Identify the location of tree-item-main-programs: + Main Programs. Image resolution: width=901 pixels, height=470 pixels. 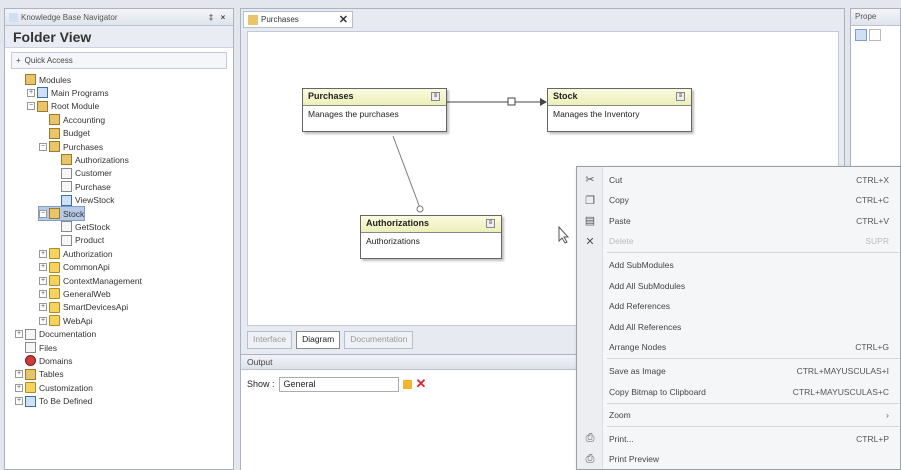
(68, 92).